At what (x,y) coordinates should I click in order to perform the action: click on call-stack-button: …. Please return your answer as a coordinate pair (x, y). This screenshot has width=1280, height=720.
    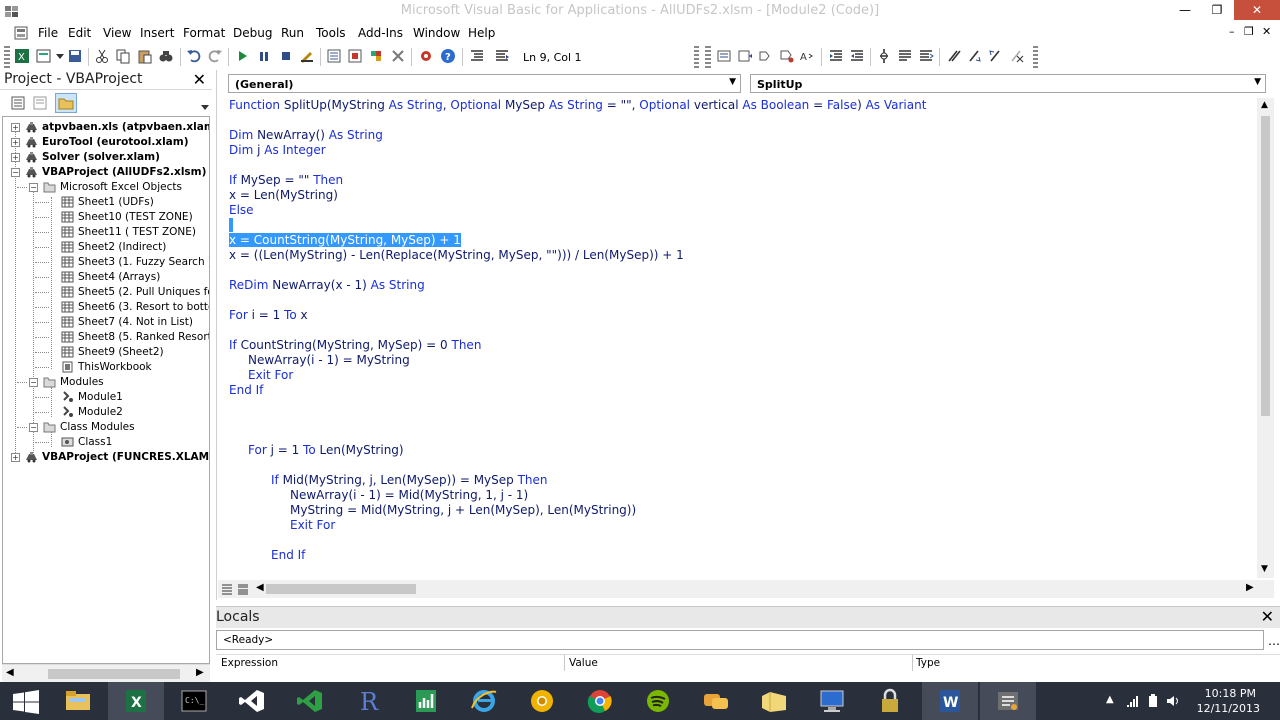
    Looking at the image, I should click on (1274, 641).